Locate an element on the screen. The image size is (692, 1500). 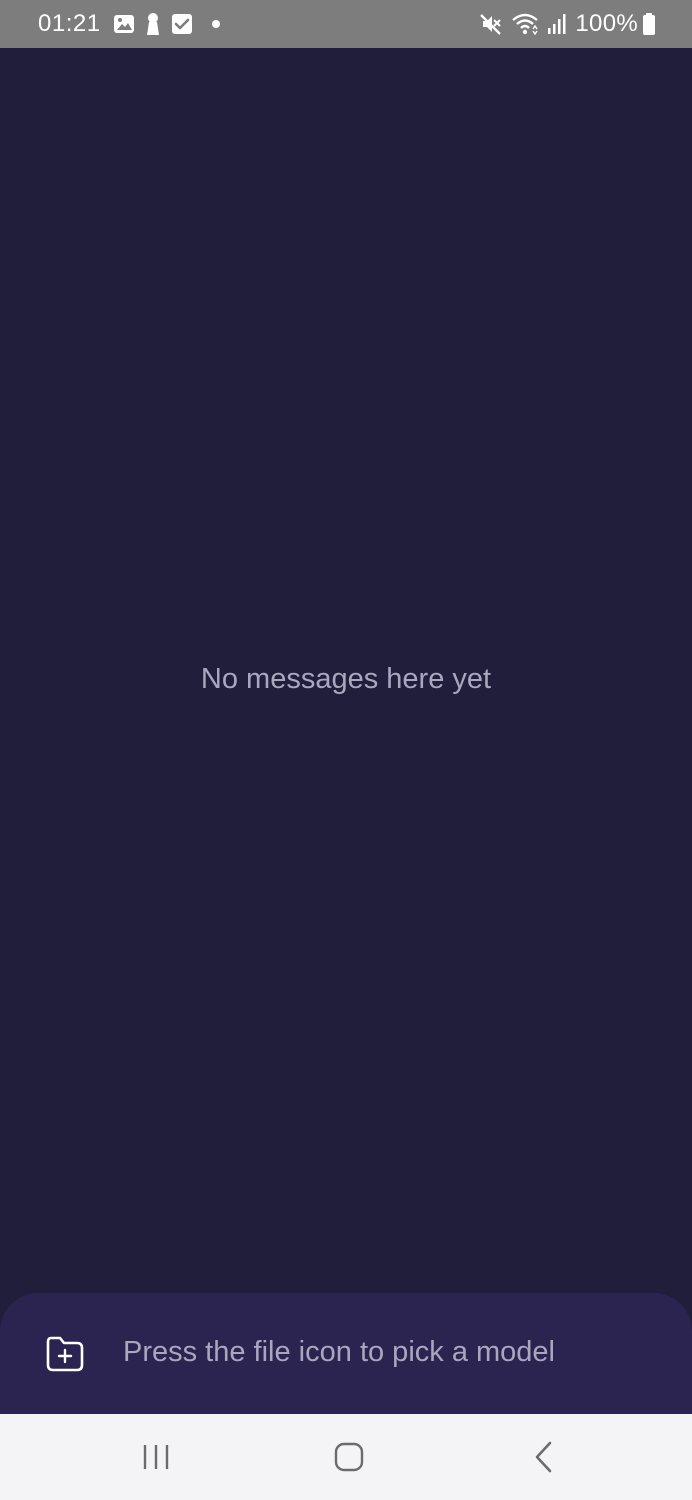
battery-percentage: 100% is located at coordinates (606, 23).